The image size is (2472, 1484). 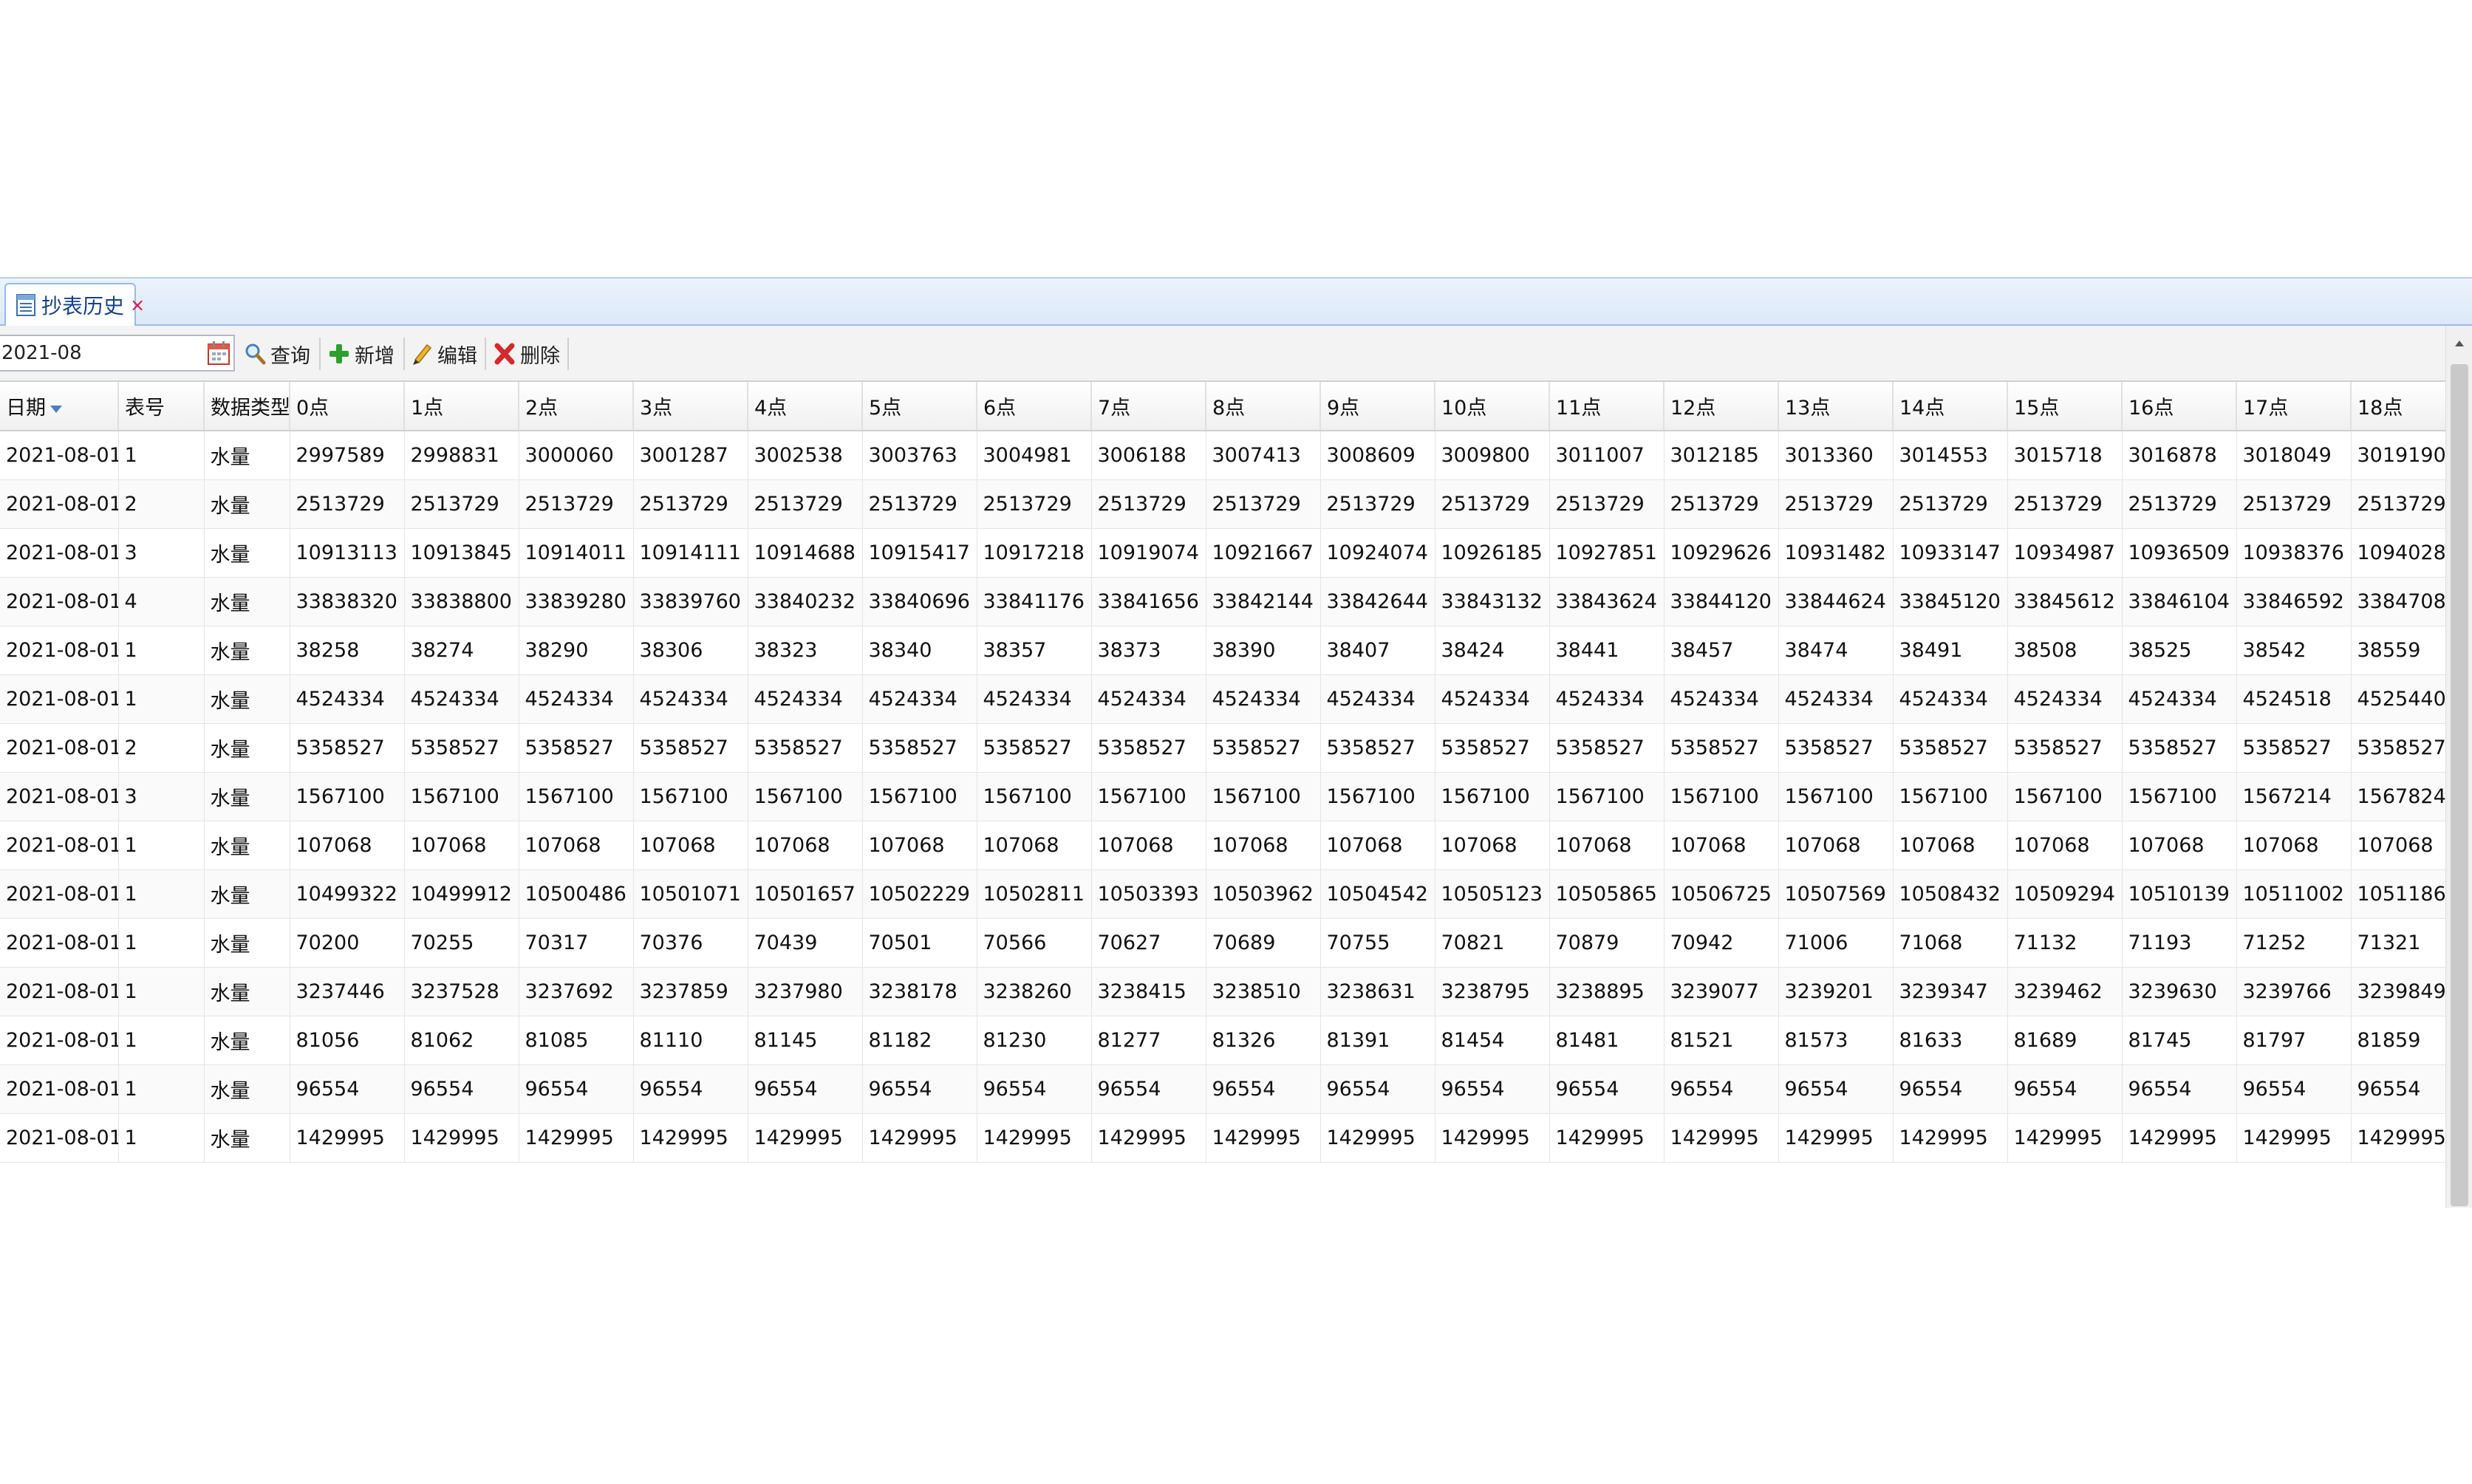 What do you see at coordinates (1836, 407) in the screenshot?
I see `column-header: 13点` at bounding box center [1836, 407].